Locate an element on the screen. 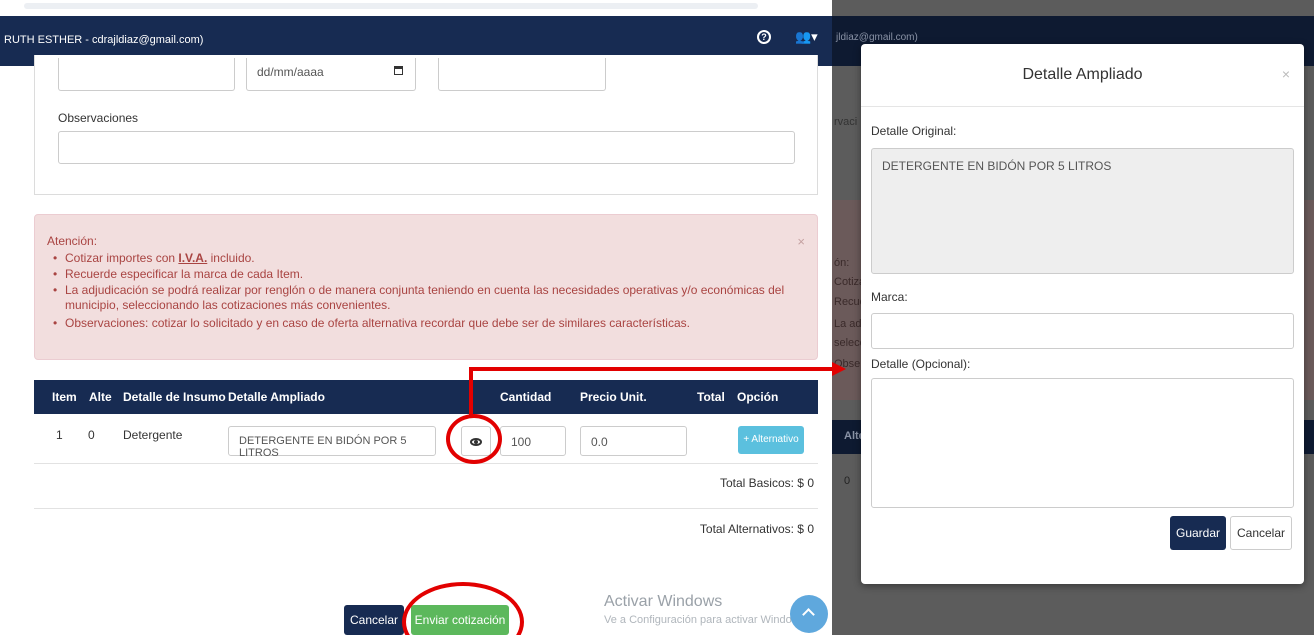  cell-item: 1 is located at coordinates (59, 435).